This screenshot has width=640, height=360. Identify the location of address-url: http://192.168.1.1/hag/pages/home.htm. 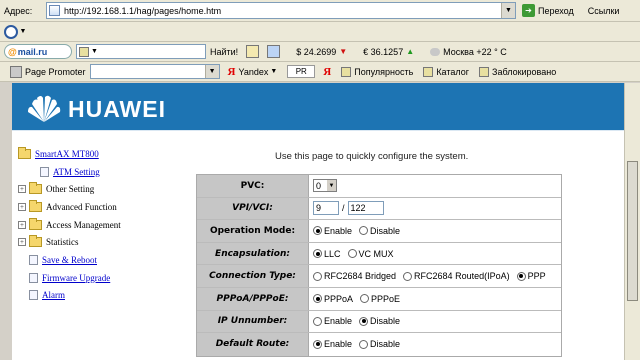
(282, 11).